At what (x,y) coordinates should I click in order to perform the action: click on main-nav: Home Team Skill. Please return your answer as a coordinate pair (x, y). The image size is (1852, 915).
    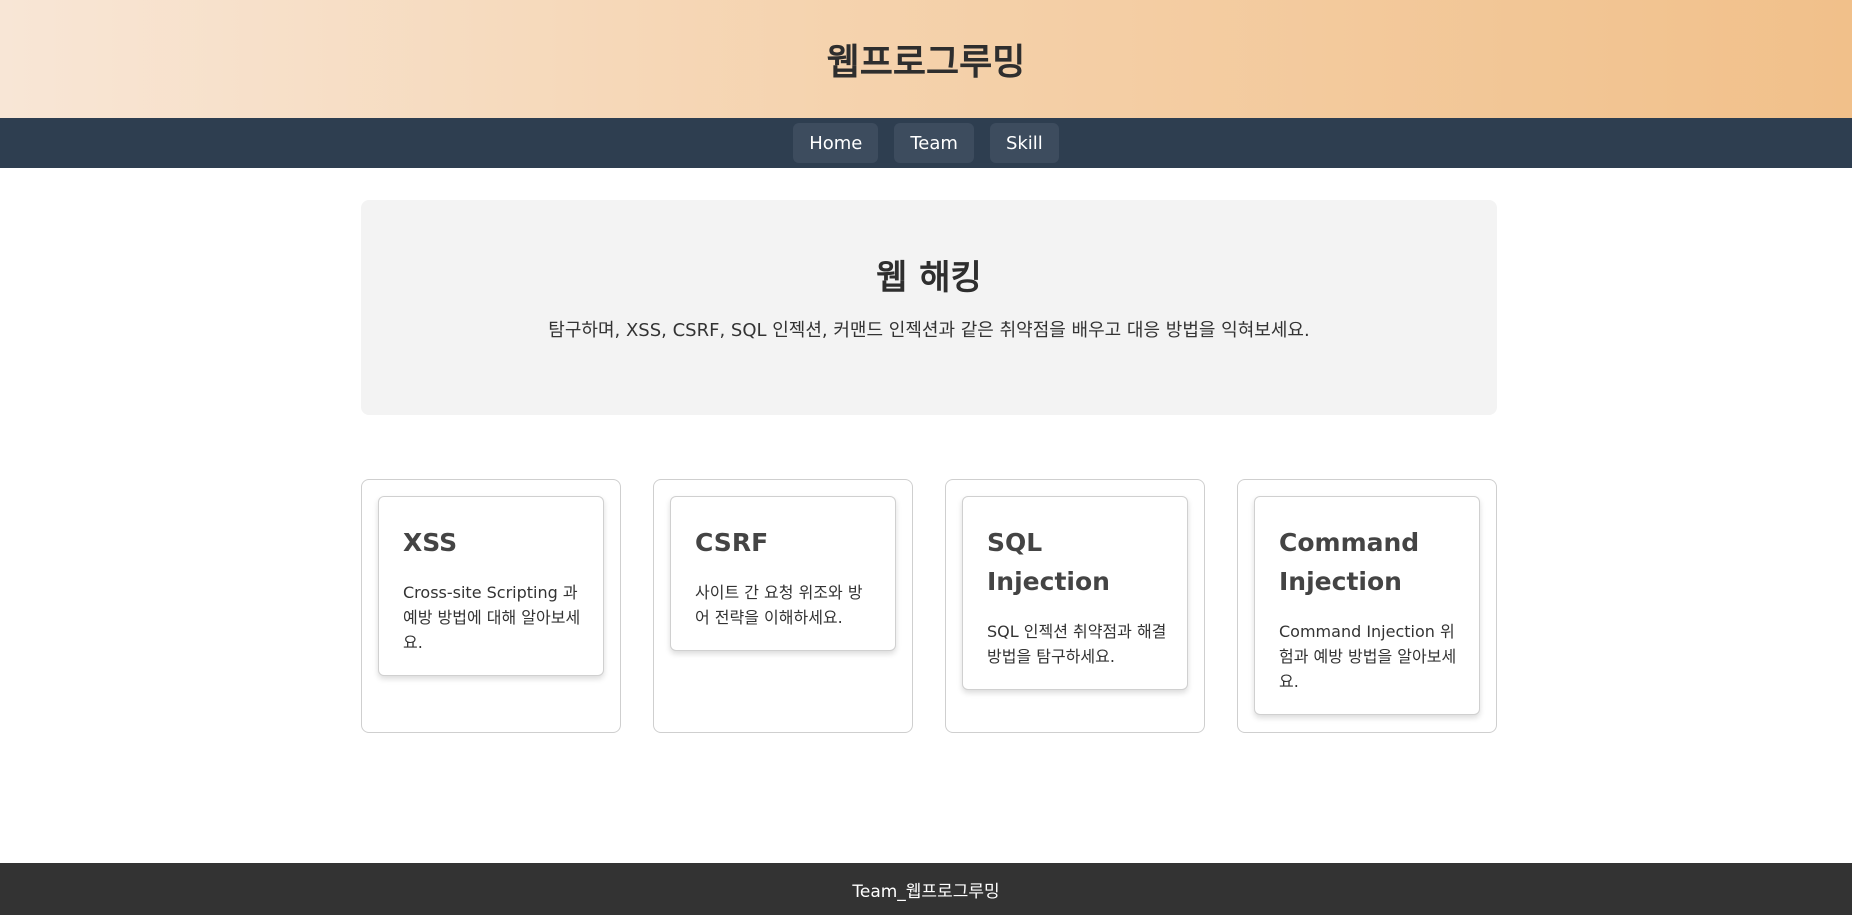
    Looking at the image, I should click on (926, 143).